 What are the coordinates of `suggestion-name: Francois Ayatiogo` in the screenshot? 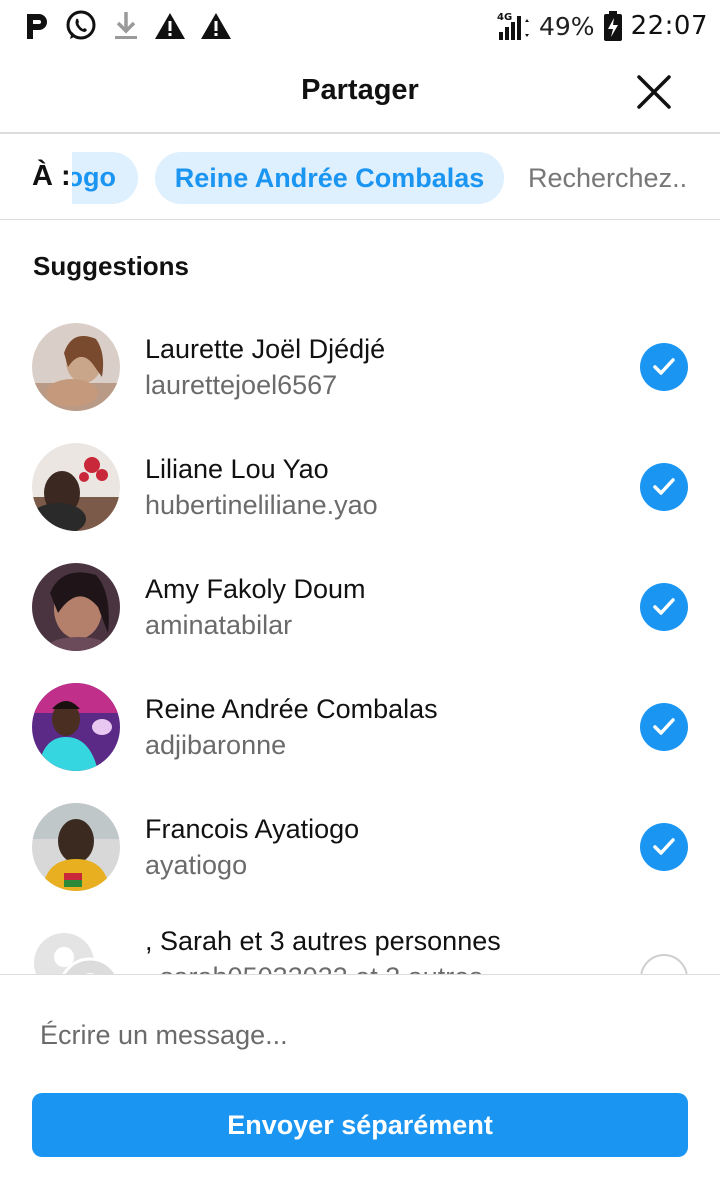 It's located at (252, 829).